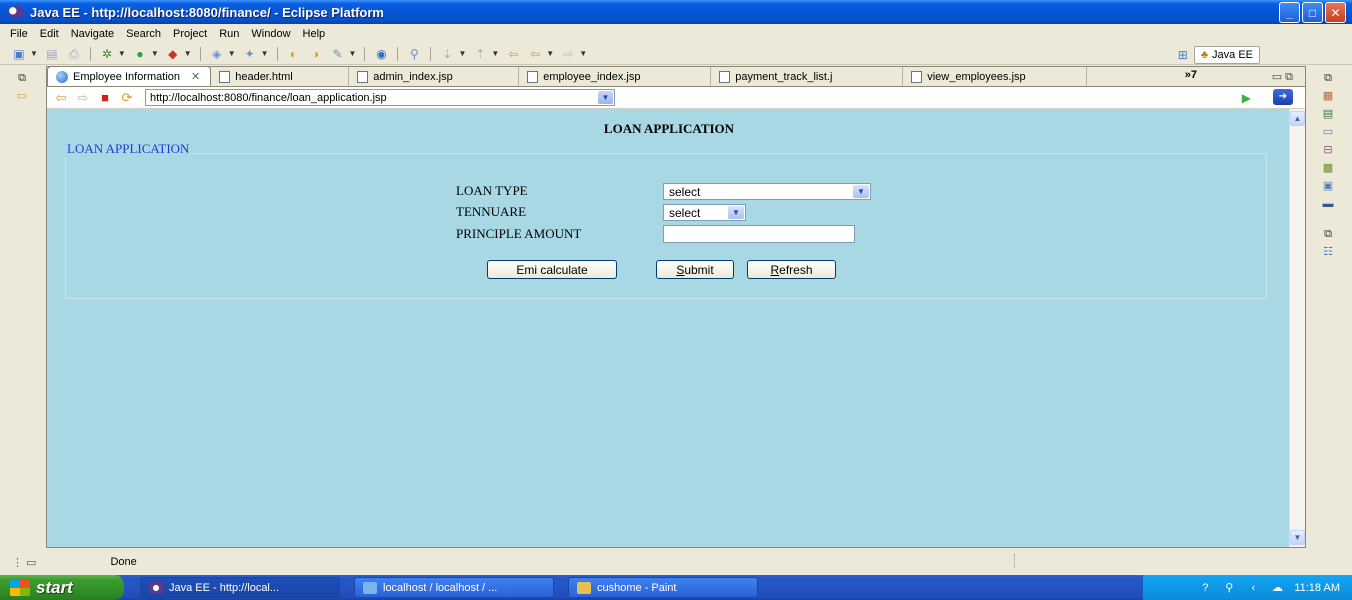  Describe the element at coordinates (535, 54) in the screenshot. I see `back-icon: ⇦` at that location.